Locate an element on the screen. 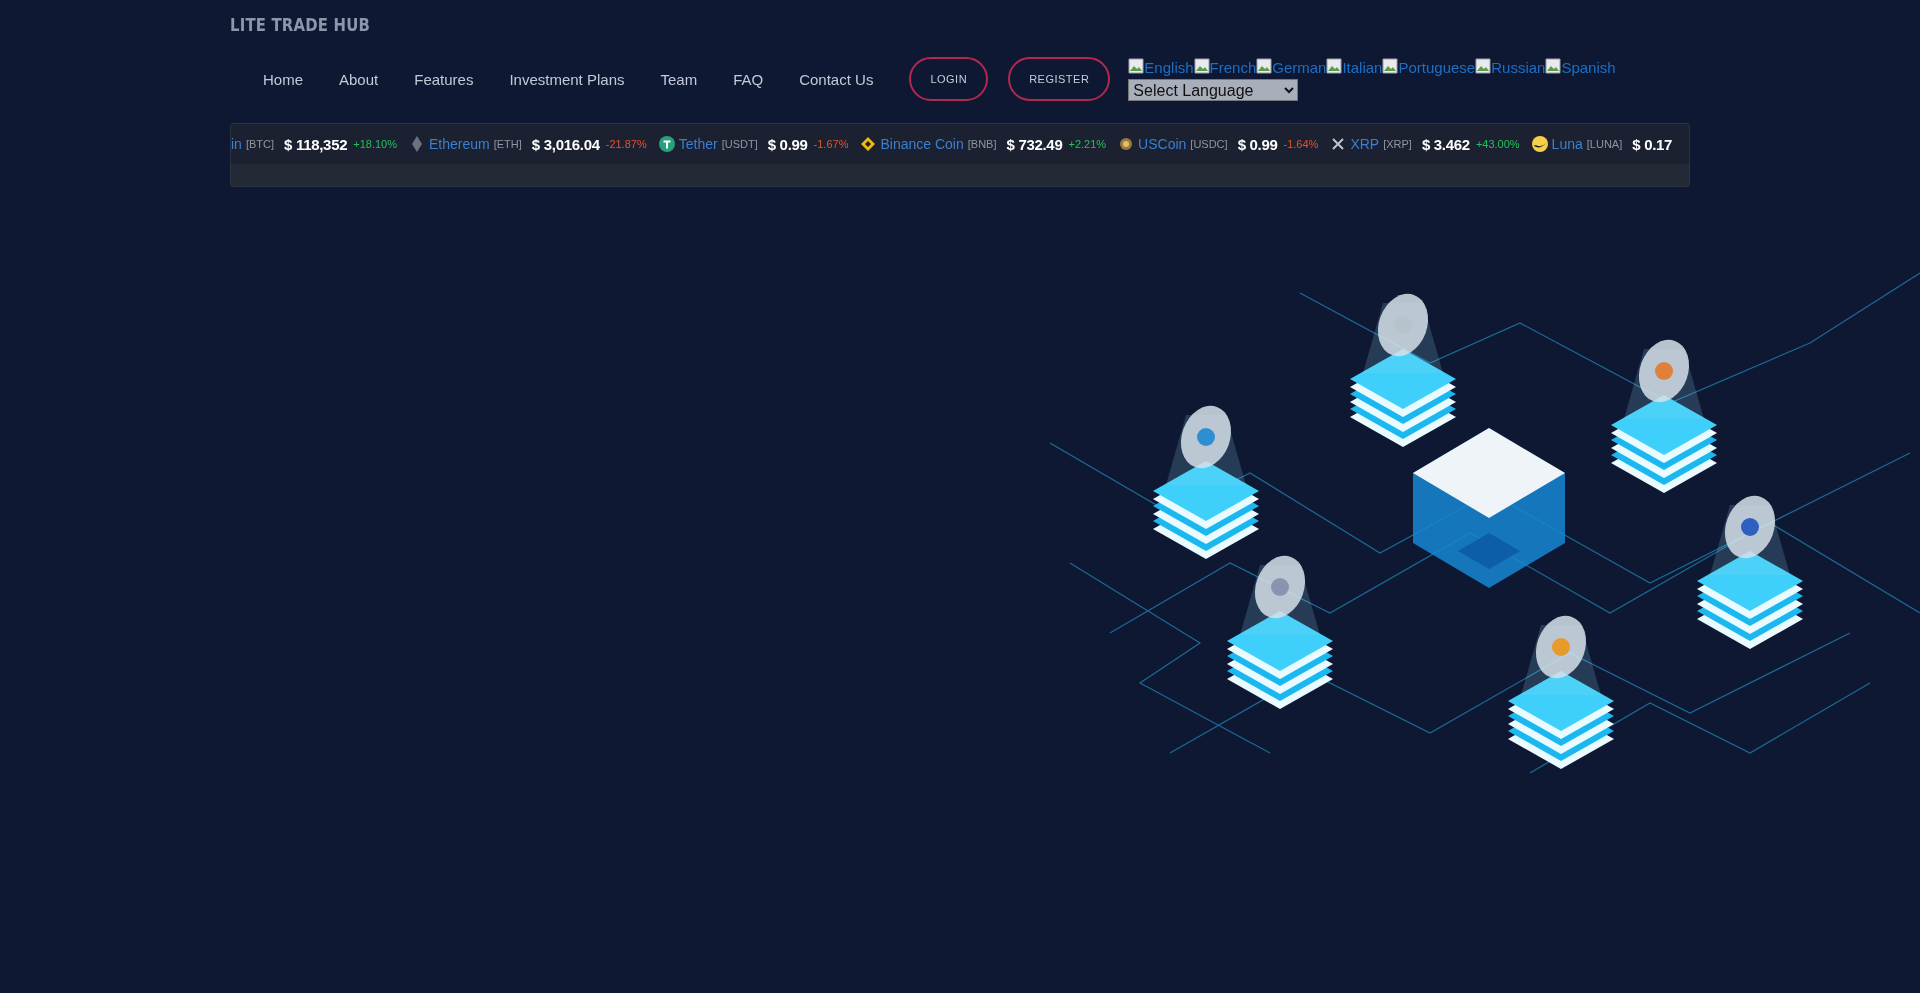 This screenshot has width=1920, height=993. coin-name: Luna is located at coordinates (1567, 144).